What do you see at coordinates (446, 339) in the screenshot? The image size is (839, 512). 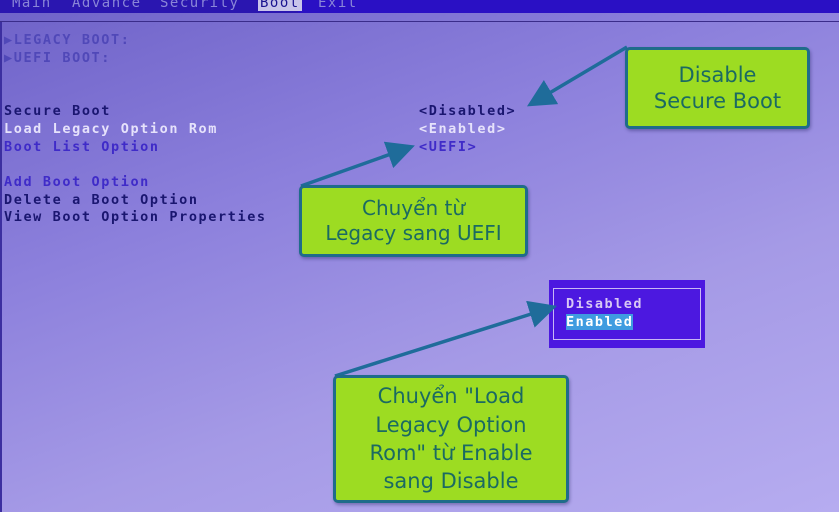 I see `arrow-legacy-rom` at bounding box center [446, 339].